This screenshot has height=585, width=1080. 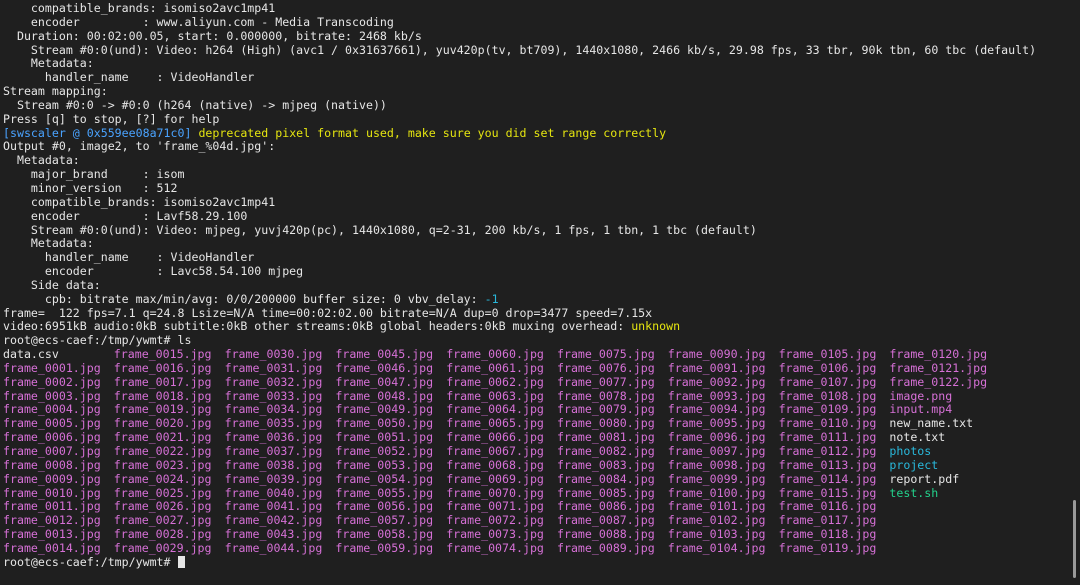 I want to click on ls-entry: frame_0049.jpg, so click(x=384, y=410).